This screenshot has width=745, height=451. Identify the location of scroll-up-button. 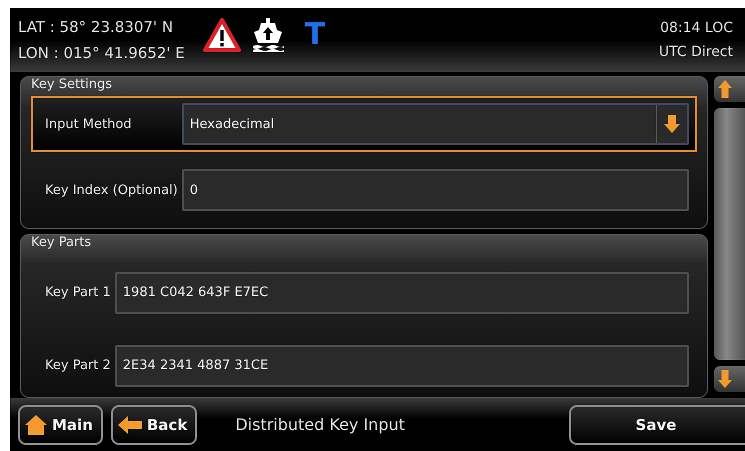
(729, 89).